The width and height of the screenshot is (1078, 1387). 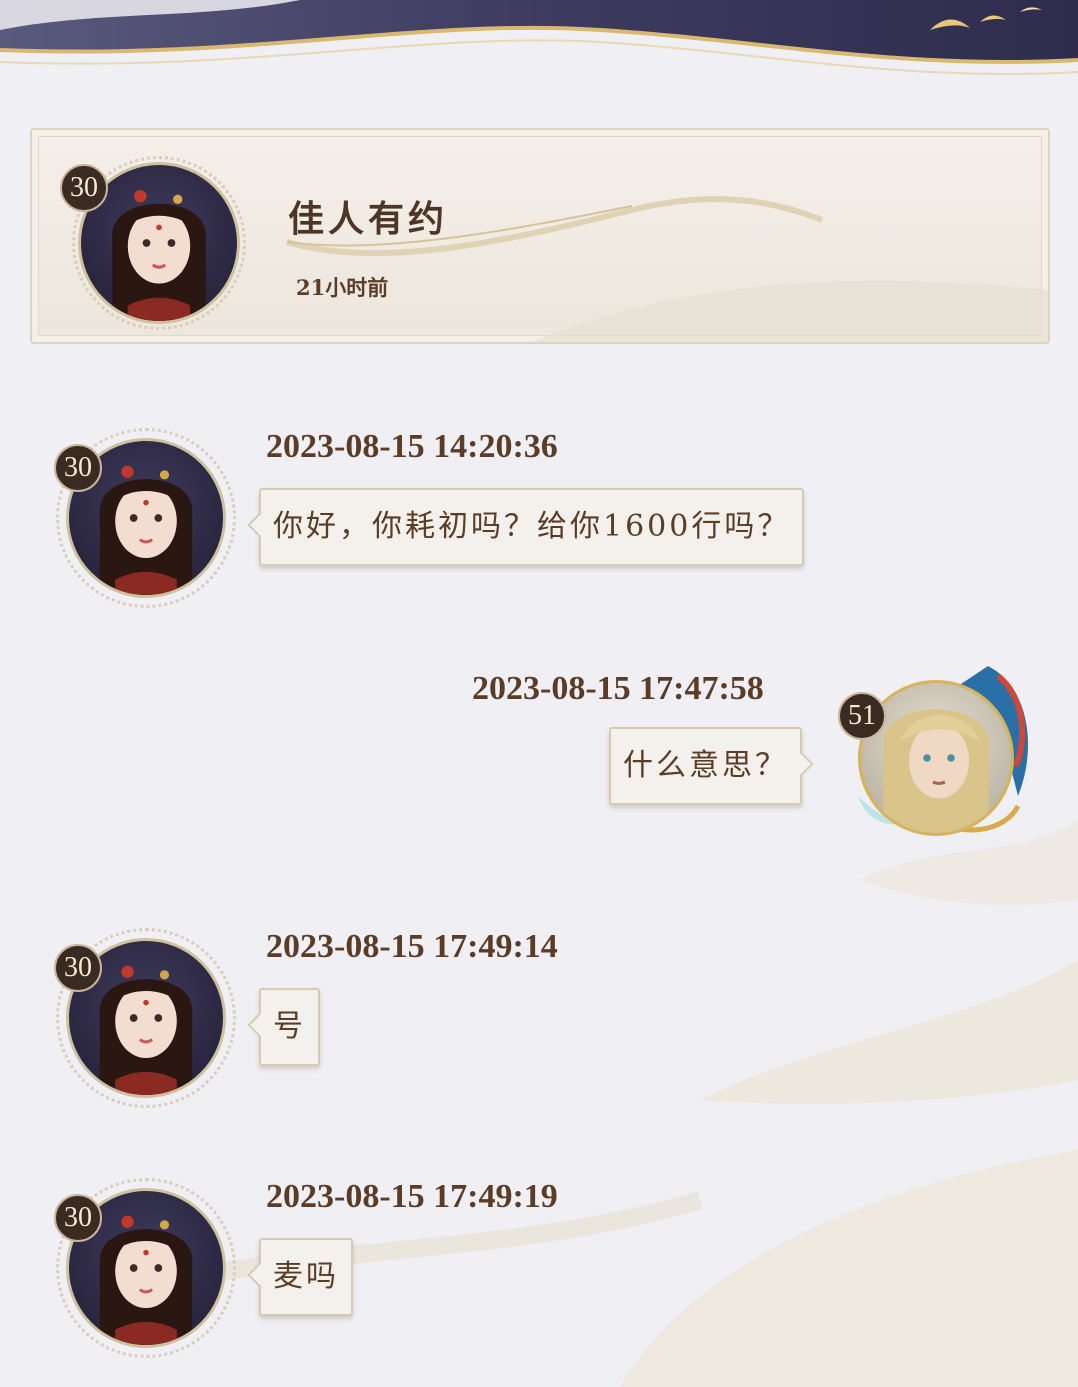 I want to click on message-text: 号, so click(x=289, y=1026).